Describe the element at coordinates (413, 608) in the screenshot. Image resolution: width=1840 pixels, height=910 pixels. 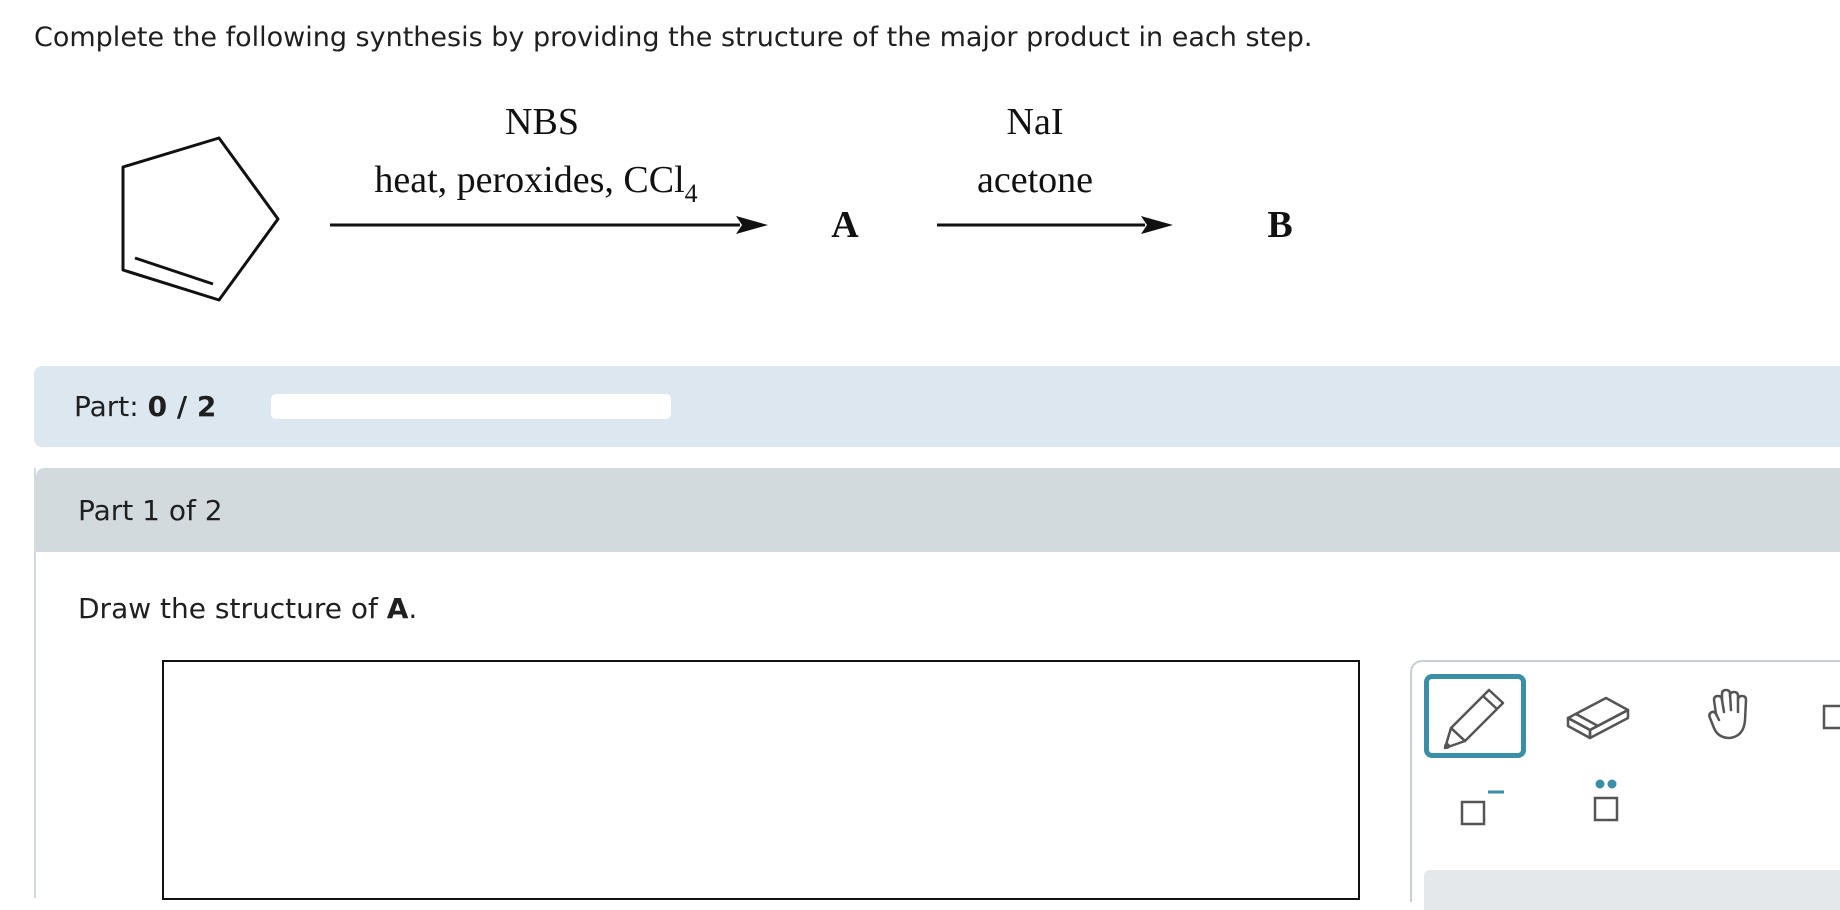
I see `prompt-suffix: .` at that location.